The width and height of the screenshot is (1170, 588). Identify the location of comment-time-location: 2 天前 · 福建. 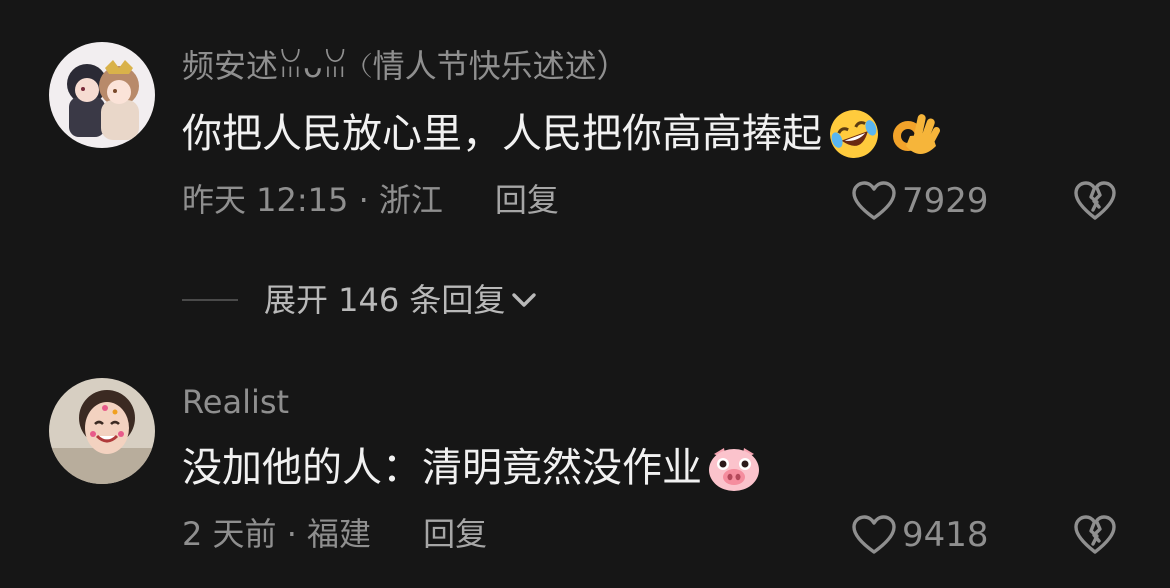
(277, 534).